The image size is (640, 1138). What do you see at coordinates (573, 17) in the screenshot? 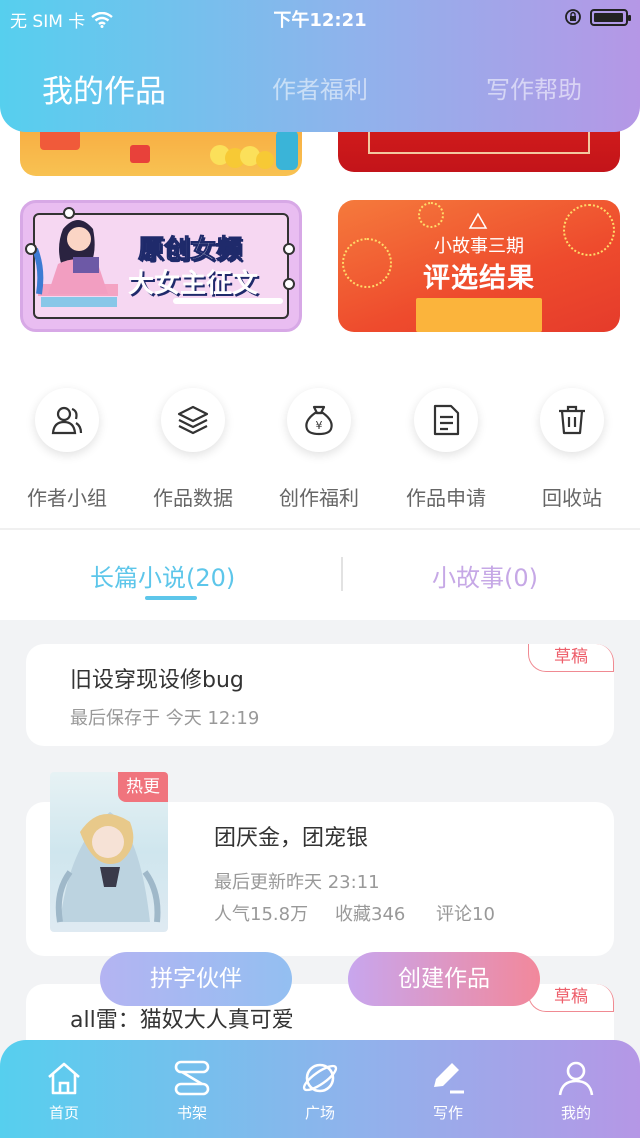
I see `rotation-lock-icon` at bounding box center [573, 17].